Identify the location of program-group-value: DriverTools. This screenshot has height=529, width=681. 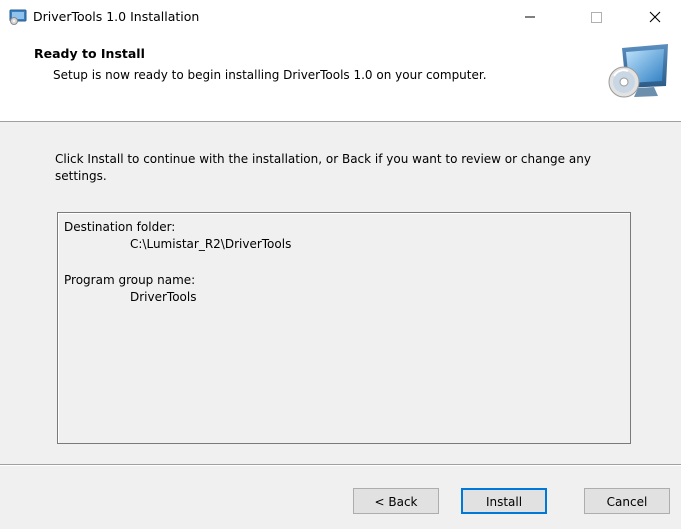
(163, 297).